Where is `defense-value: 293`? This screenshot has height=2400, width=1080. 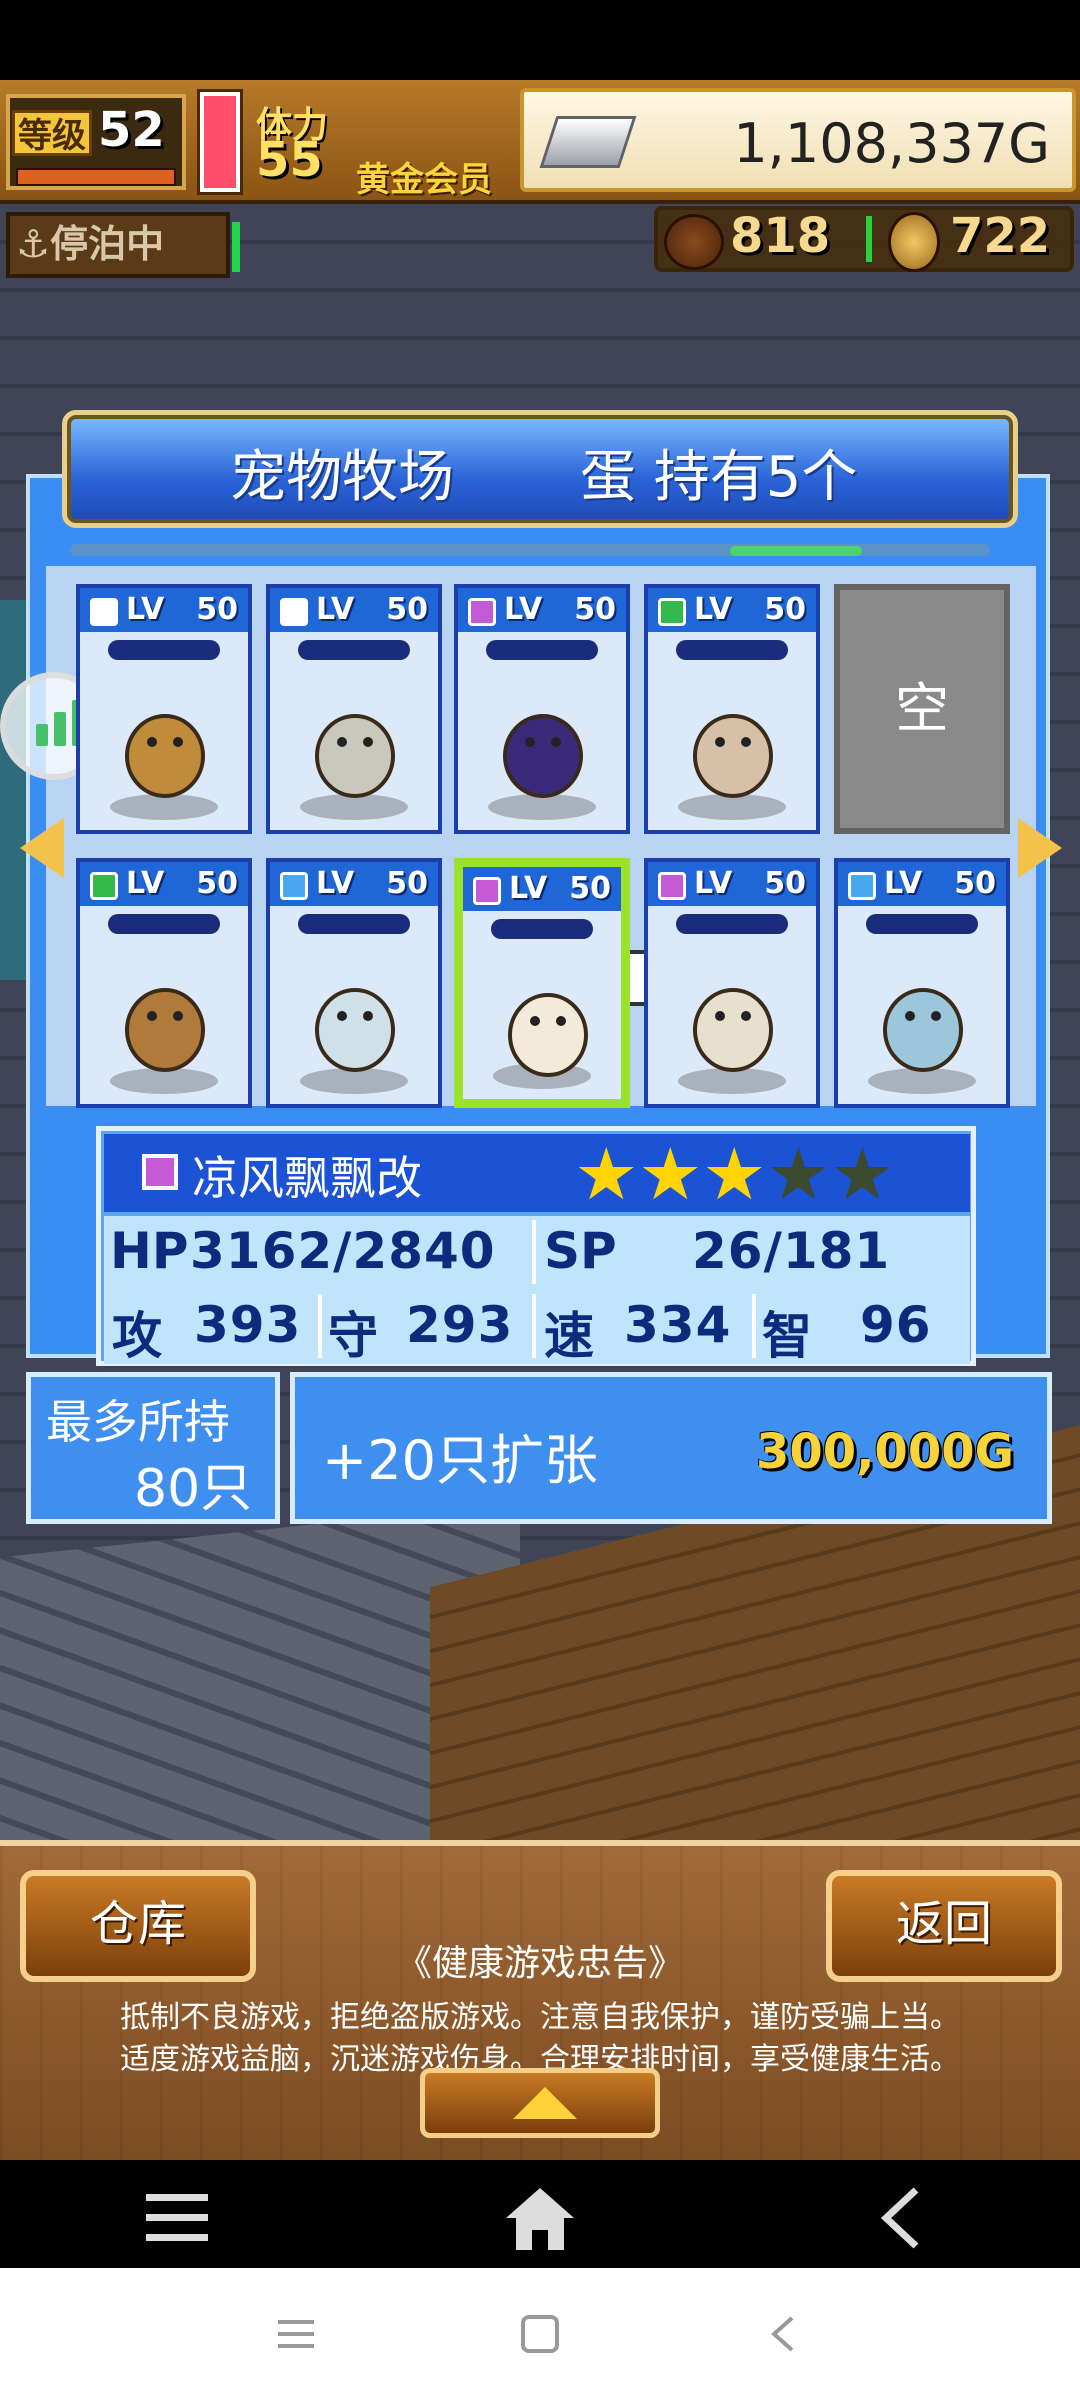 defense-value: 293 is located at coordinates (460, 1325).